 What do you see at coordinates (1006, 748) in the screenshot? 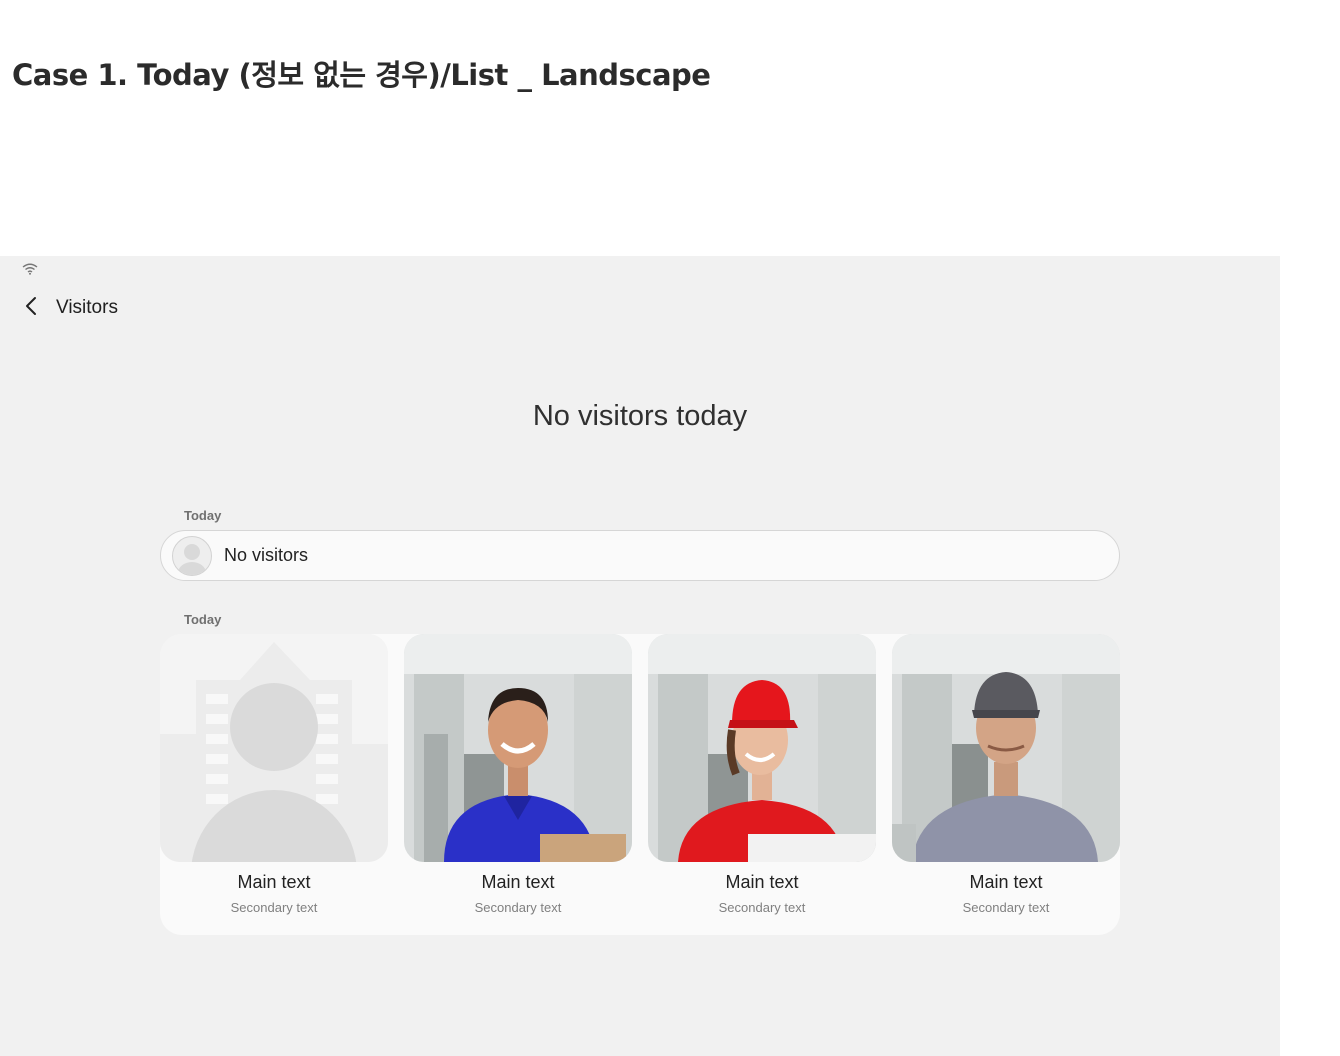
I see `man-gray-cap-photo` at bounding box center [1006, 748].